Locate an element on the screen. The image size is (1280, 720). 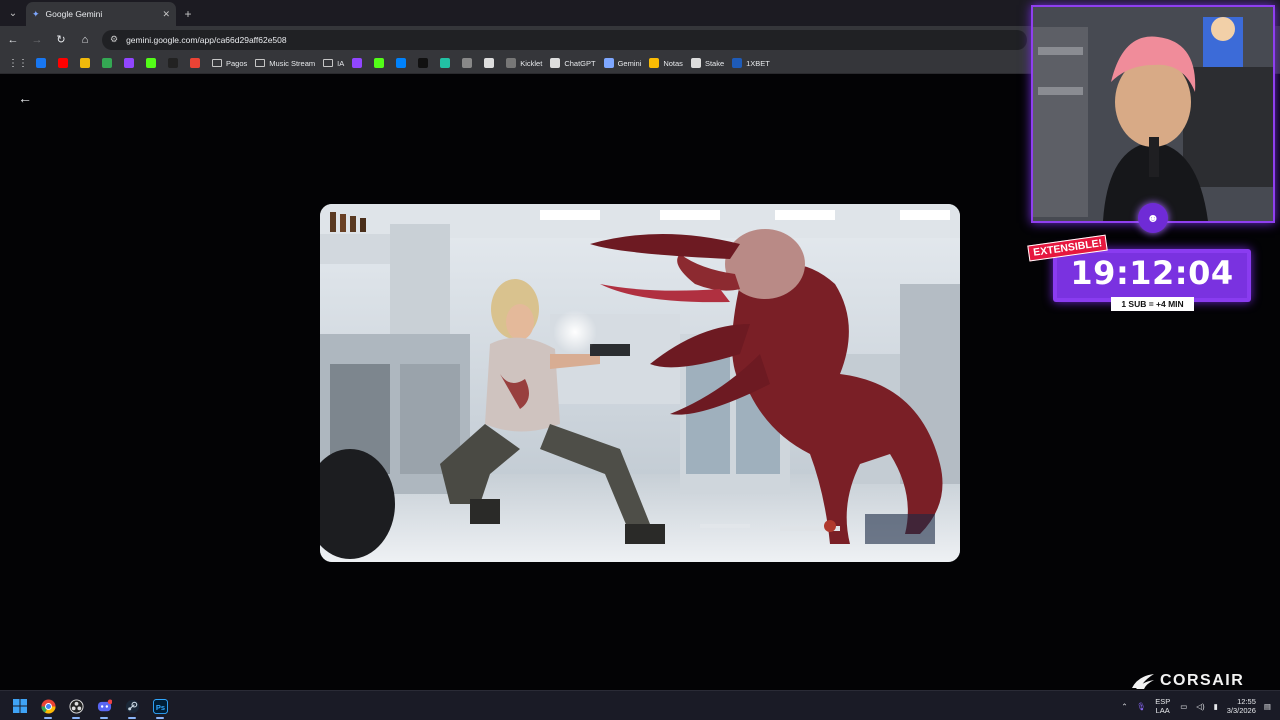
bookmark-item: Kicklet is located at coordinates (524, 63).